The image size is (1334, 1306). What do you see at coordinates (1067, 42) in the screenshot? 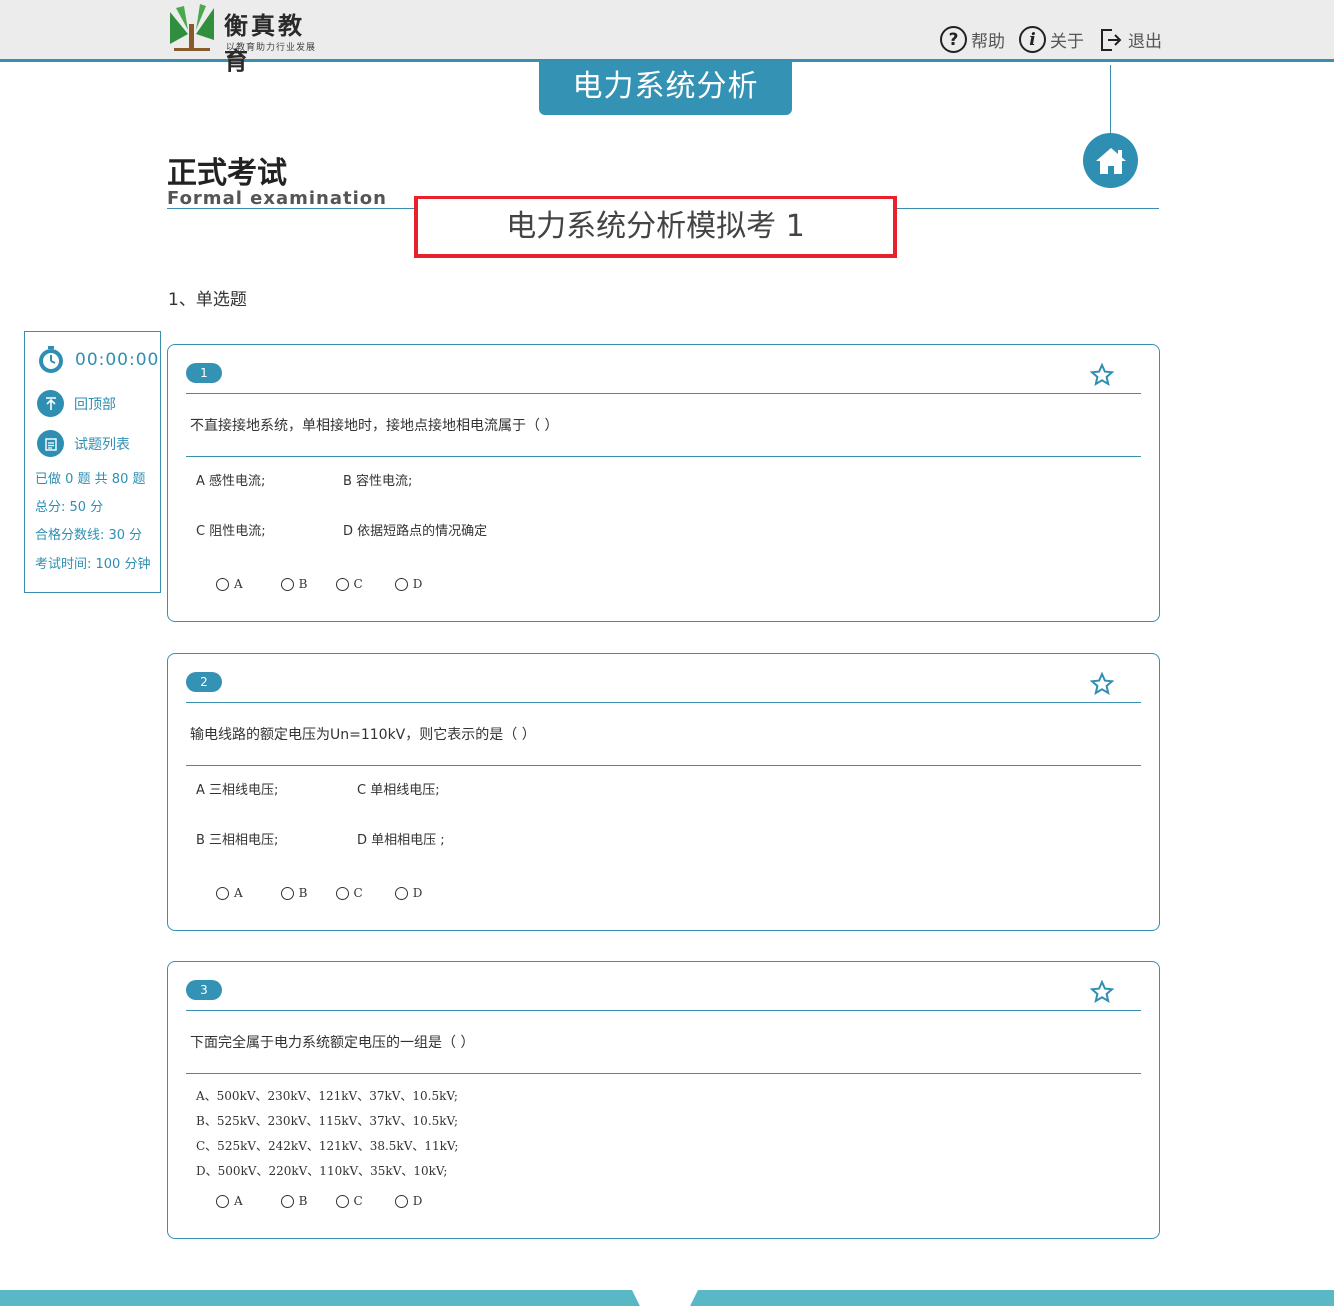
I see `about-label: 关于` at bounding box center [1067, 42].